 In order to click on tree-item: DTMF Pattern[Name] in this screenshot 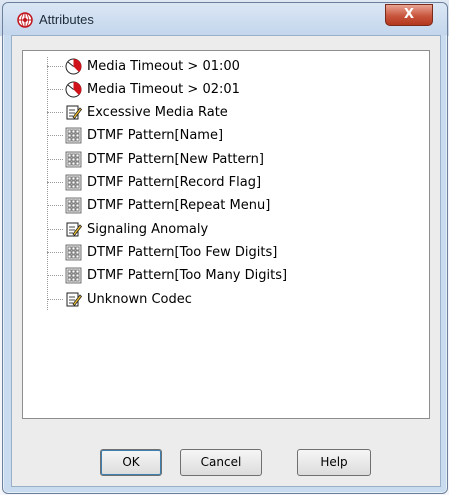, I will do `click(135, 136)`.